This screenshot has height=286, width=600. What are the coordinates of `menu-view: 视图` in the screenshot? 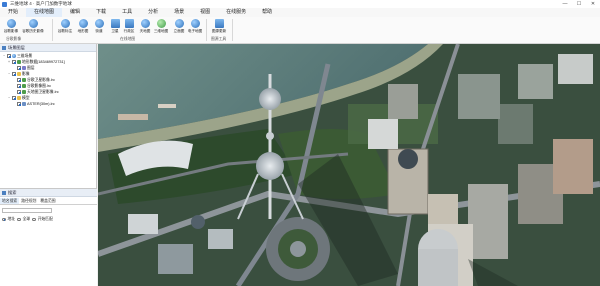 It's located at (205, 12).